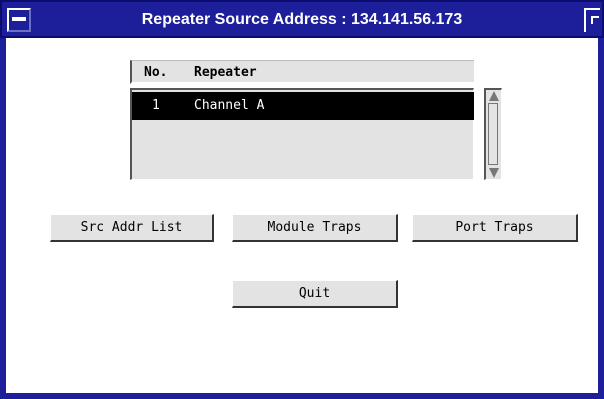  Describe the element at coordinates (156, 105) in the screenshot. I see `list-item-no: 1` at that location.